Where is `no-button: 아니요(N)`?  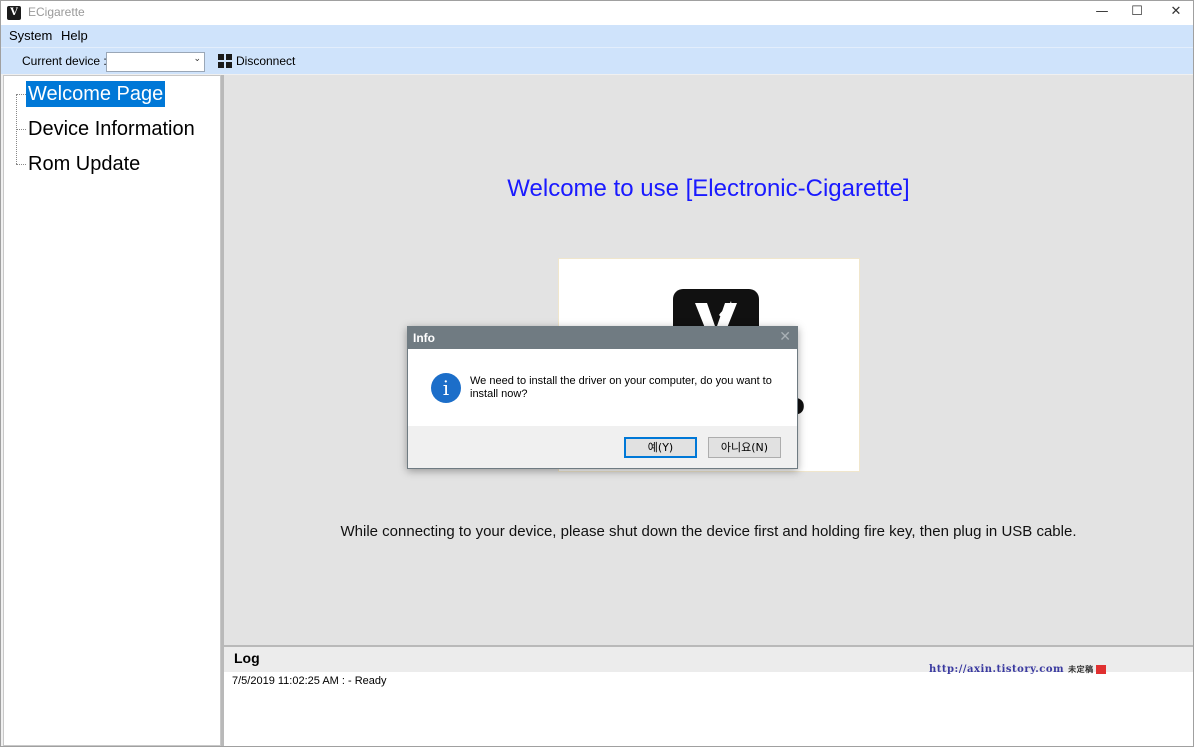 no-button: 아니요(N) is located at coordinates (744, 447).